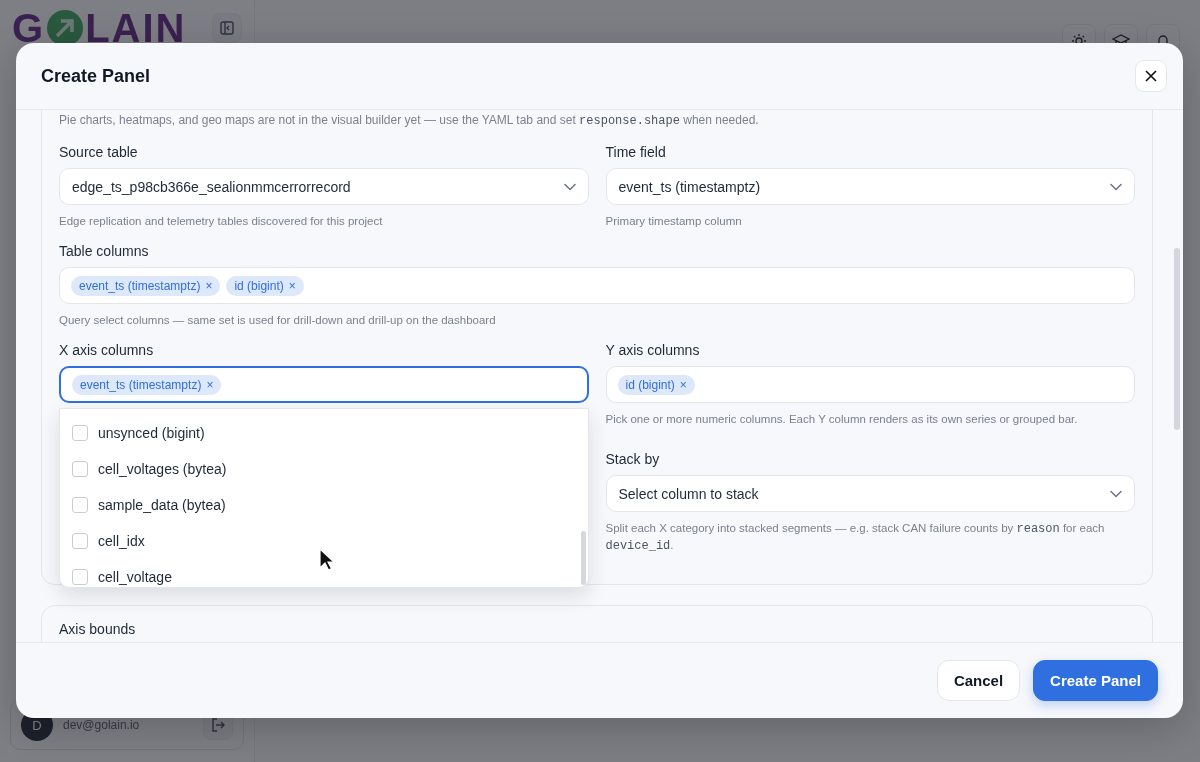 This screenshot has height=762, width=1200. What do you see at coordinates (870, 384) in the screenshot?
I see `multi-select-field: id (bigint) ×` at bounding box center [870, 384].